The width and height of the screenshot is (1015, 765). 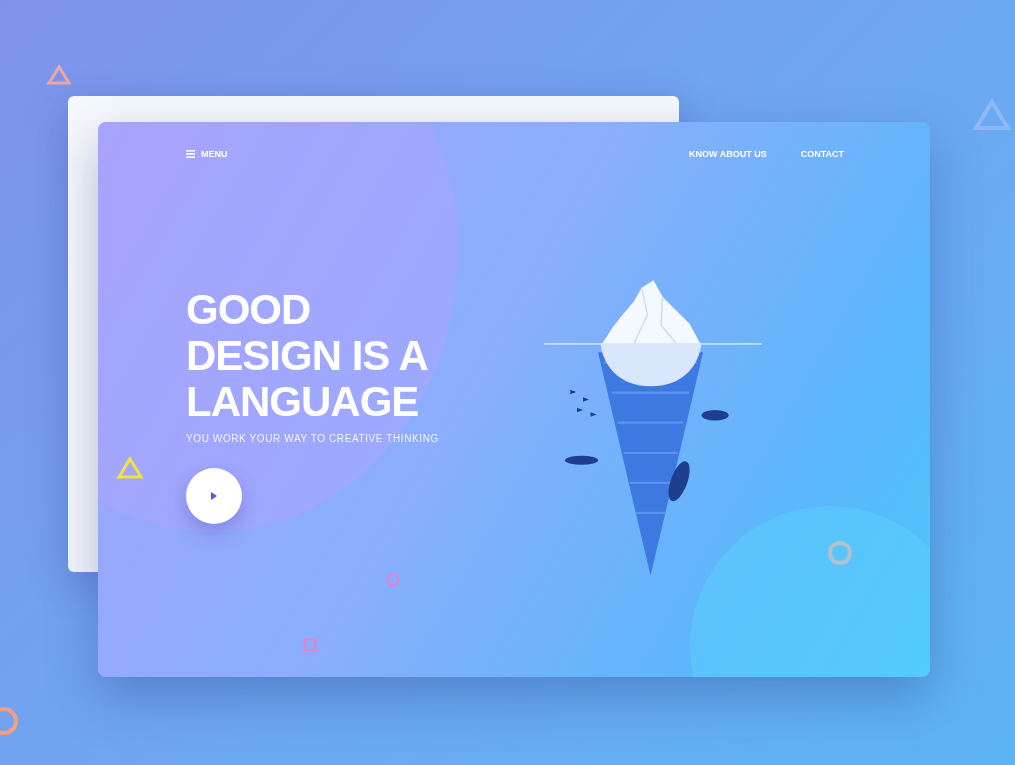 I want to click on play-button, so click(x=214, y=496).